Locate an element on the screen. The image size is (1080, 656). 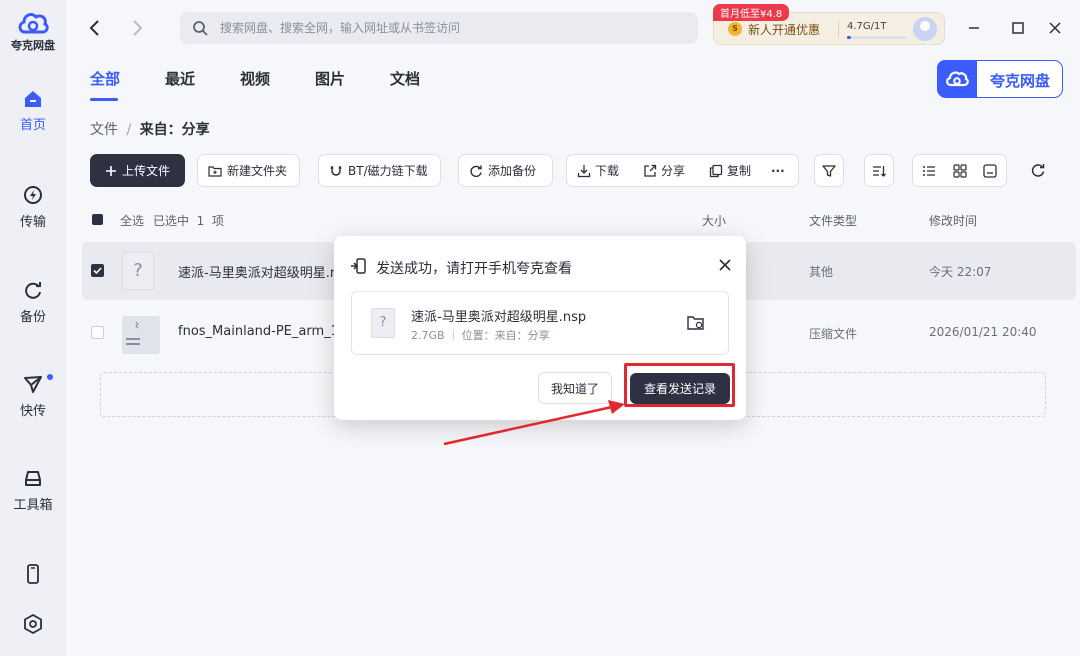
nav-item-transfer: 传输 is located at coordinates (33, 207).